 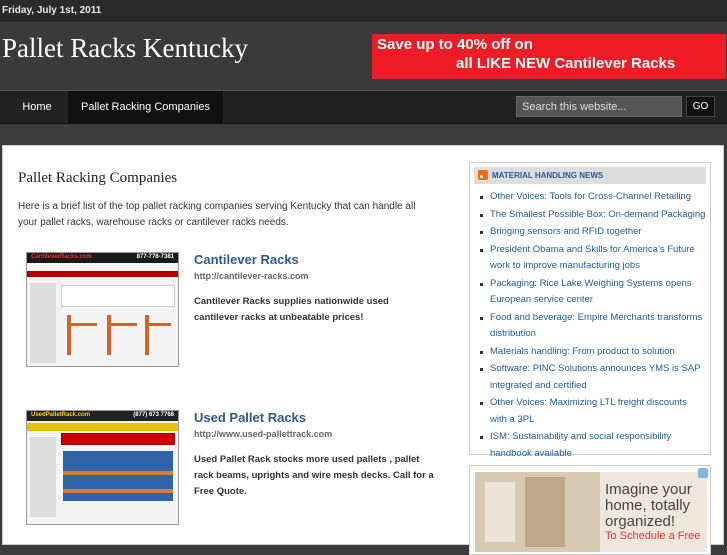 I want to click on thumb-phone: 877-778-7381, so click(x=155, y=257).